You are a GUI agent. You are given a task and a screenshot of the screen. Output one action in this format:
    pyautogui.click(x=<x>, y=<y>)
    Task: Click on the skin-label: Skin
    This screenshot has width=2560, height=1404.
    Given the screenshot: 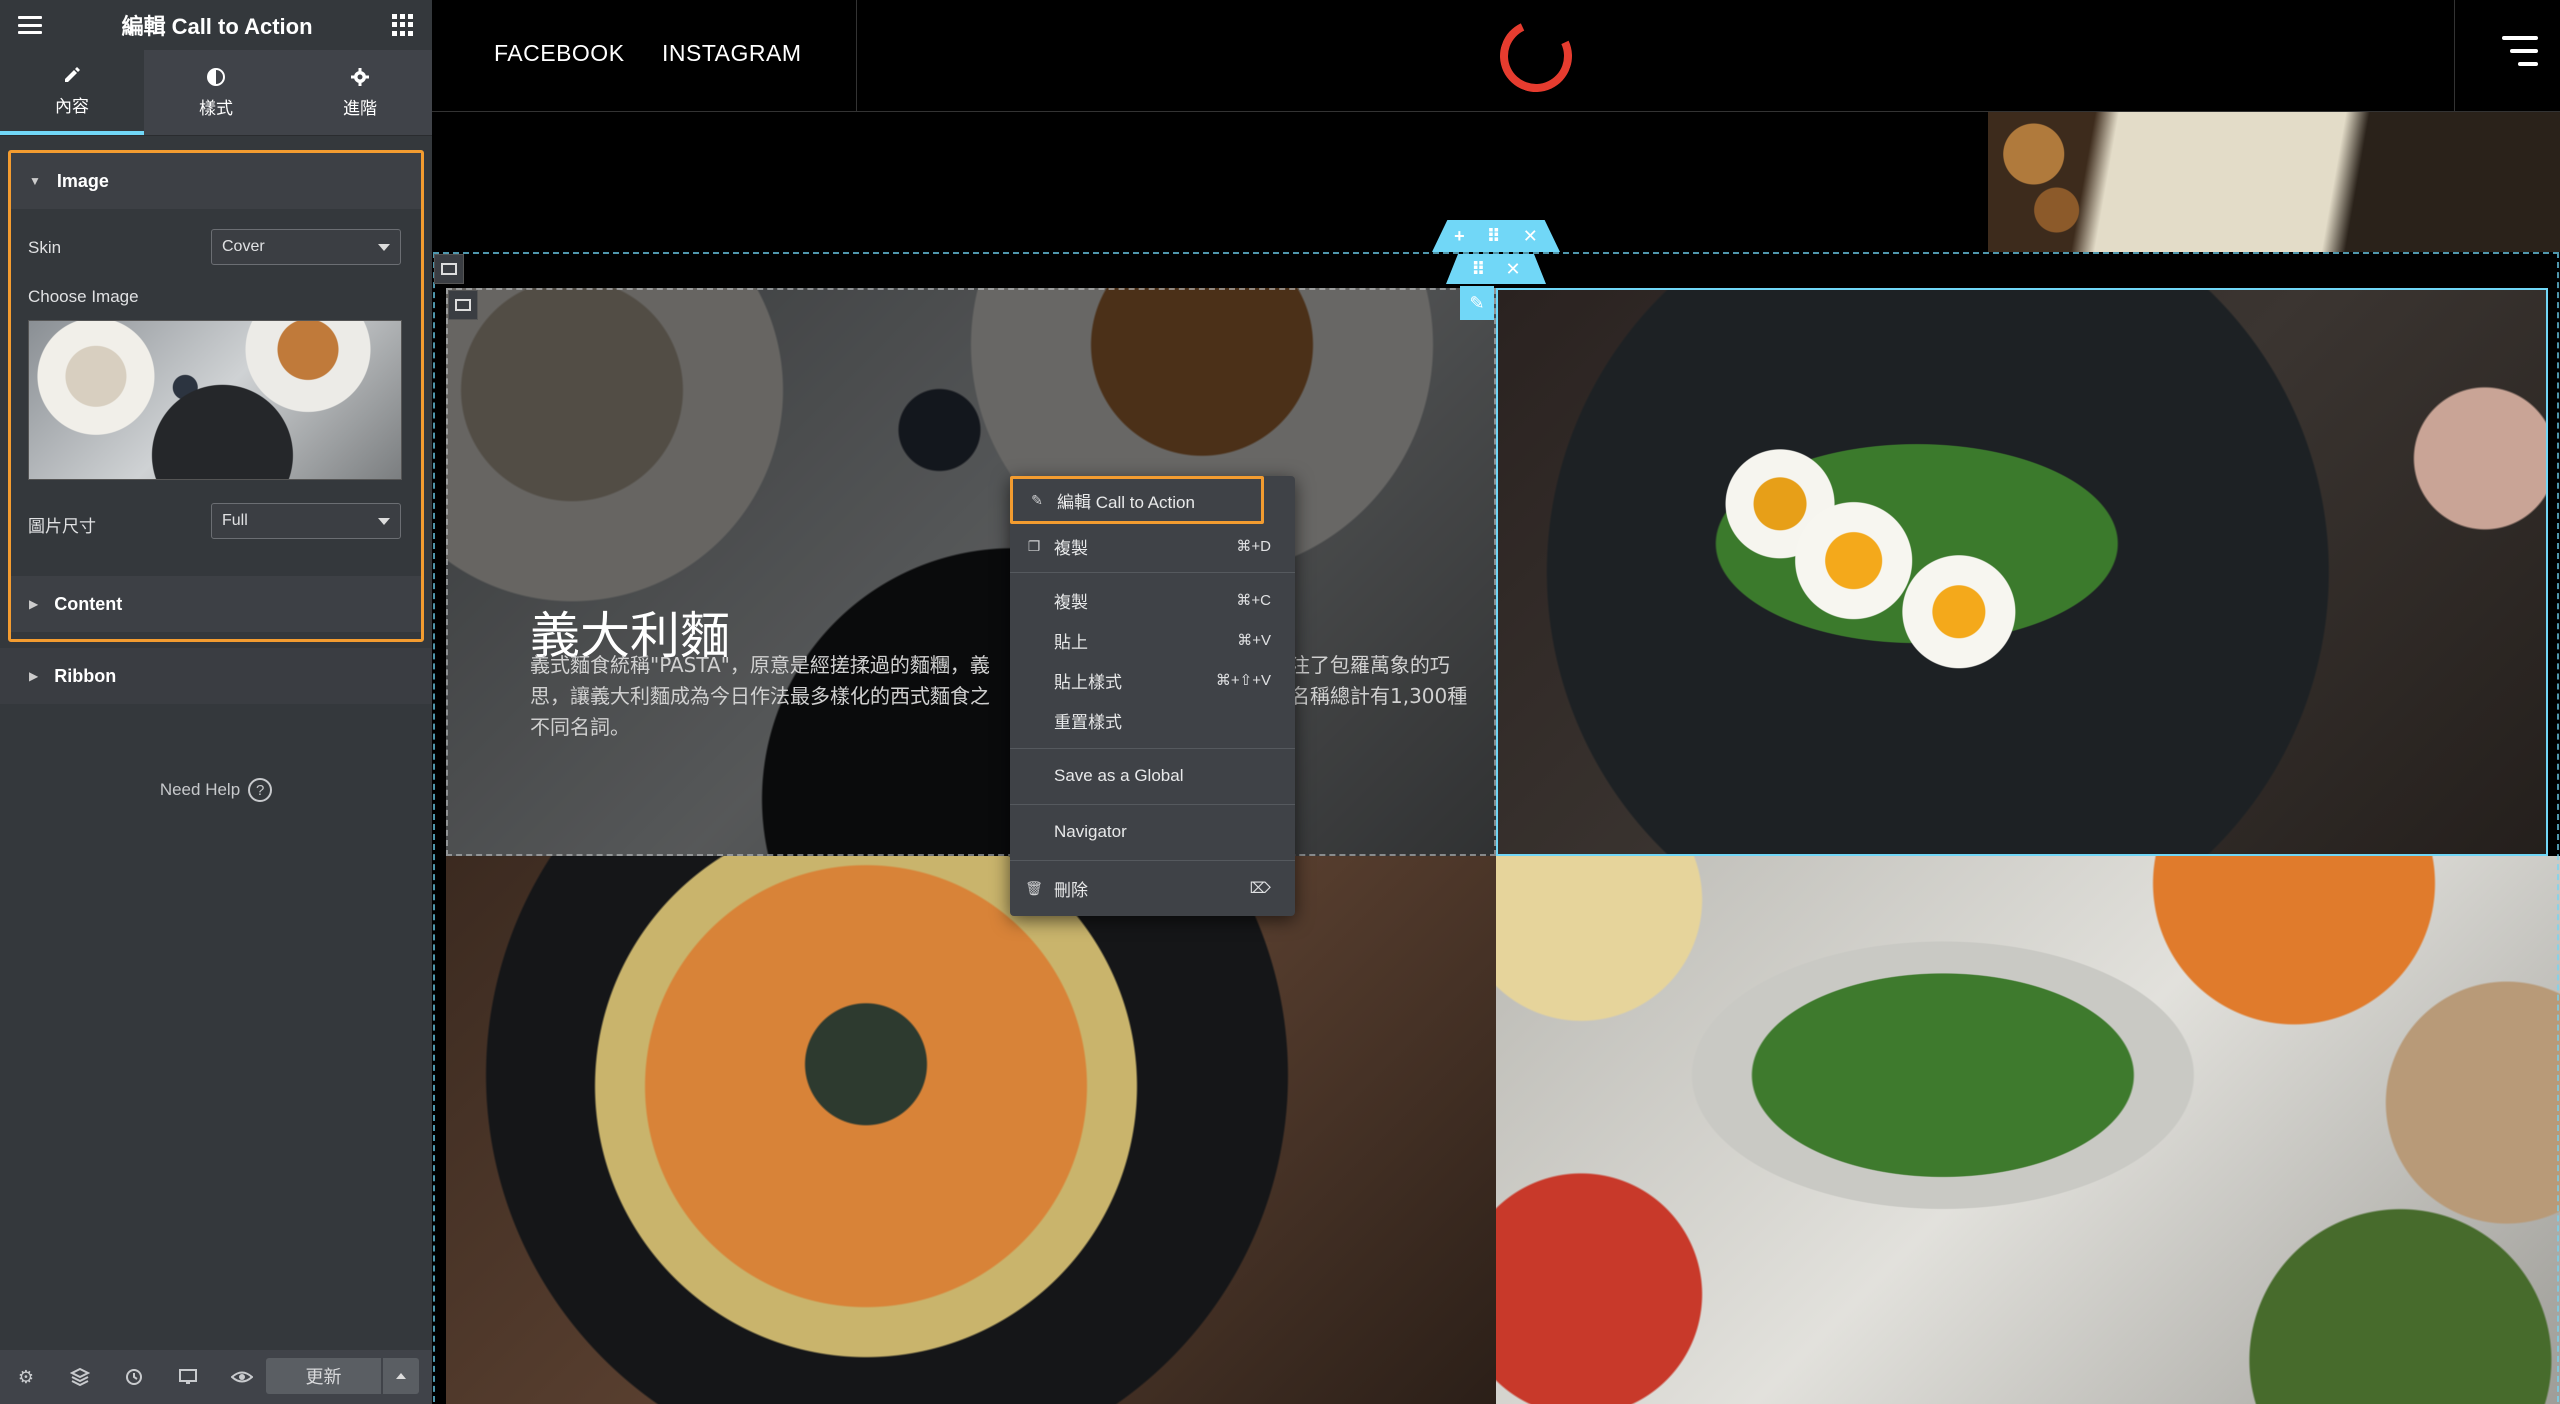 What is the action you would take?
    pyautogui.click(x=45, y=247)
    